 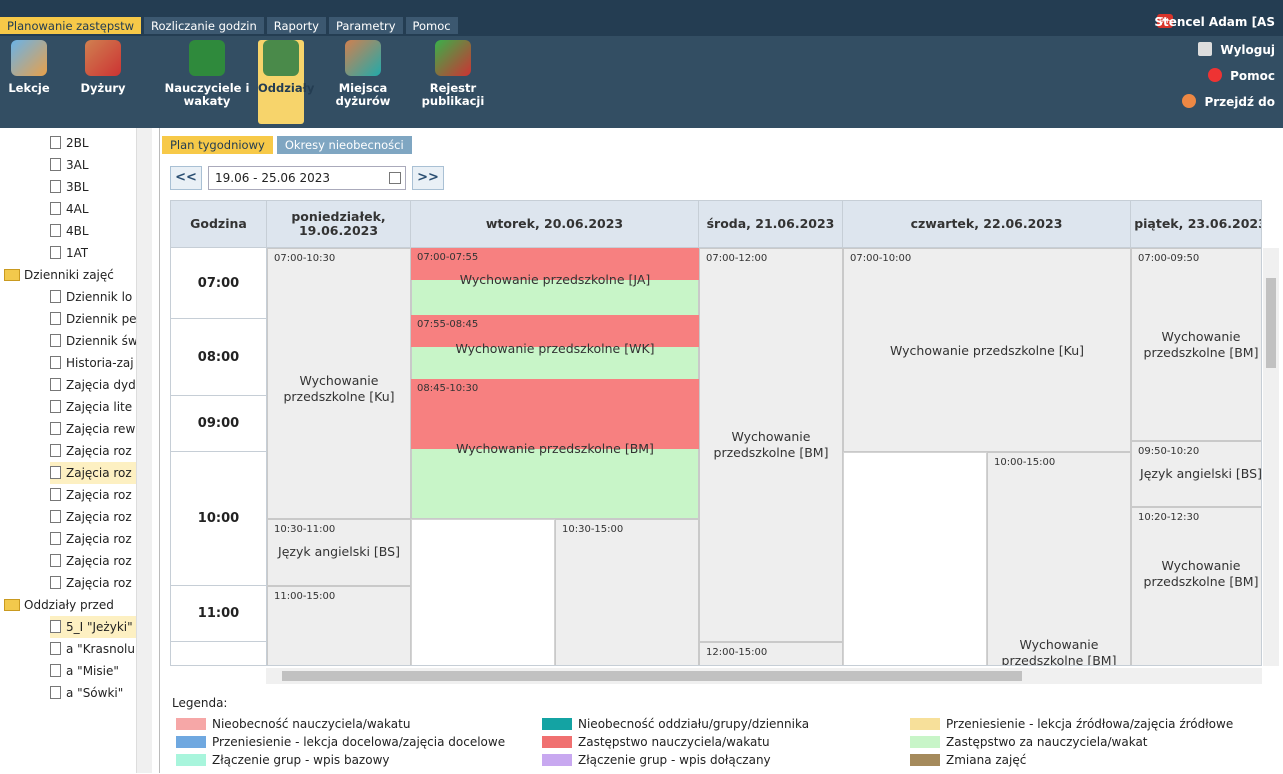 I want to click on grid-horizontal-scrollbar, so click(x=764, y=676).